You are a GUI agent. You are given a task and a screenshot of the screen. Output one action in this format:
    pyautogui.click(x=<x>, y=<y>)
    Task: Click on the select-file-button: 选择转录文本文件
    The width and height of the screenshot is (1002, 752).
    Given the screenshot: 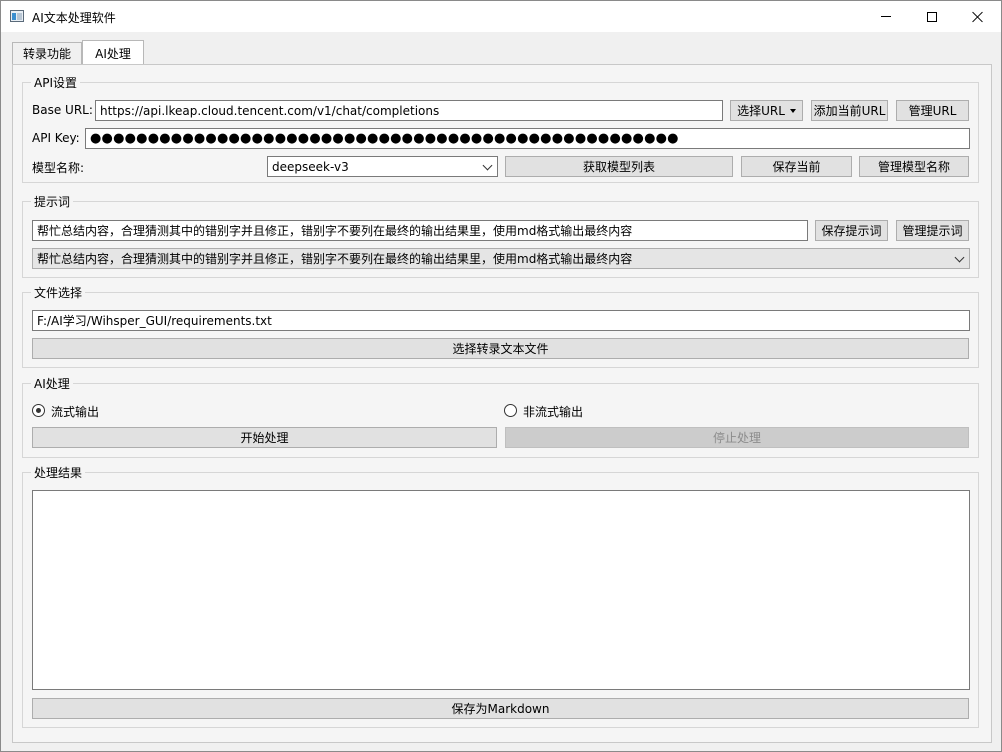 What is the action you would take?
    pyautogui.click(x=500, y=348)
    